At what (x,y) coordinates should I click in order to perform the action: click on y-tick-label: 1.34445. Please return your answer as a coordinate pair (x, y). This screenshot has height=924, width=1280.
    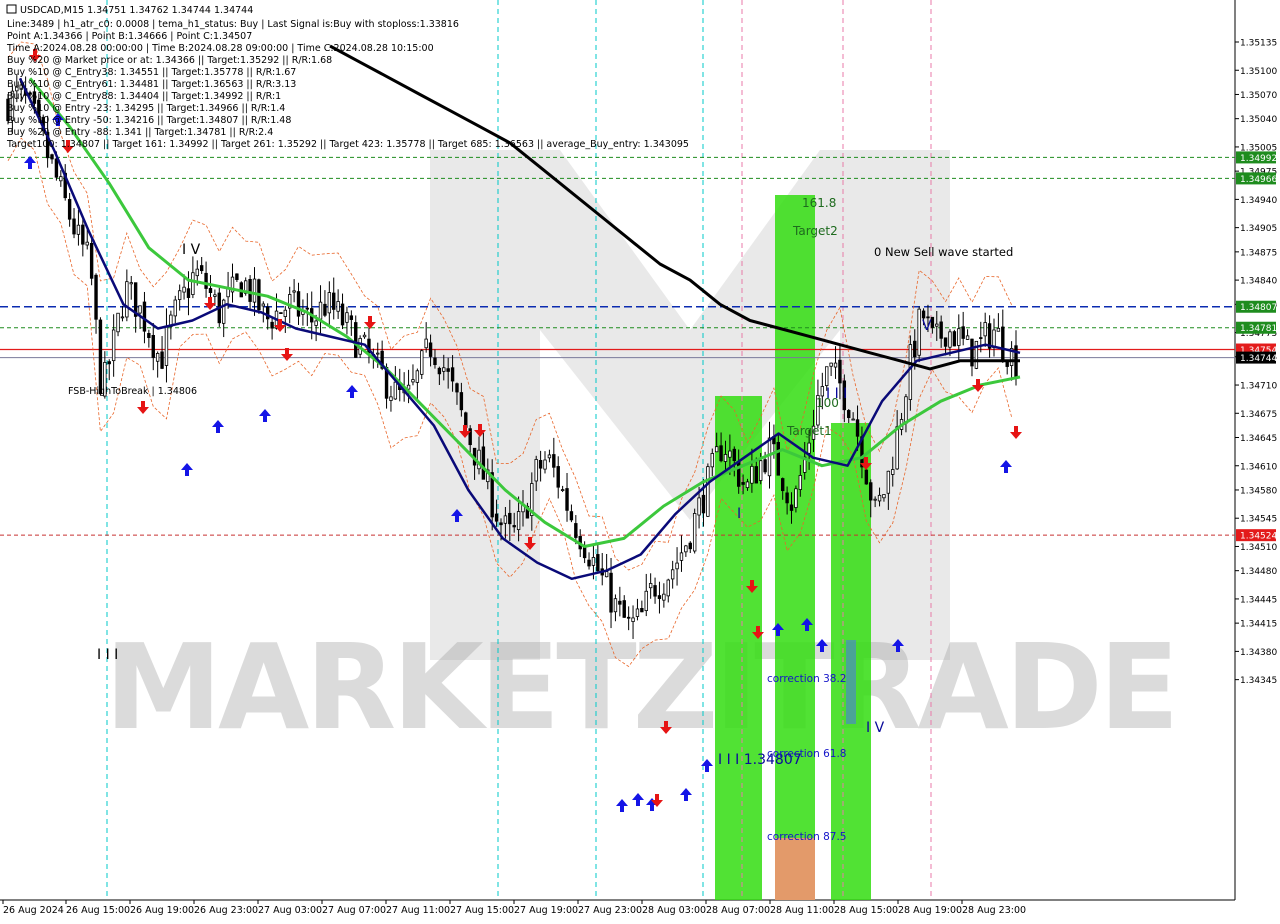
    Looking at the image, I should click on (1258, 600).